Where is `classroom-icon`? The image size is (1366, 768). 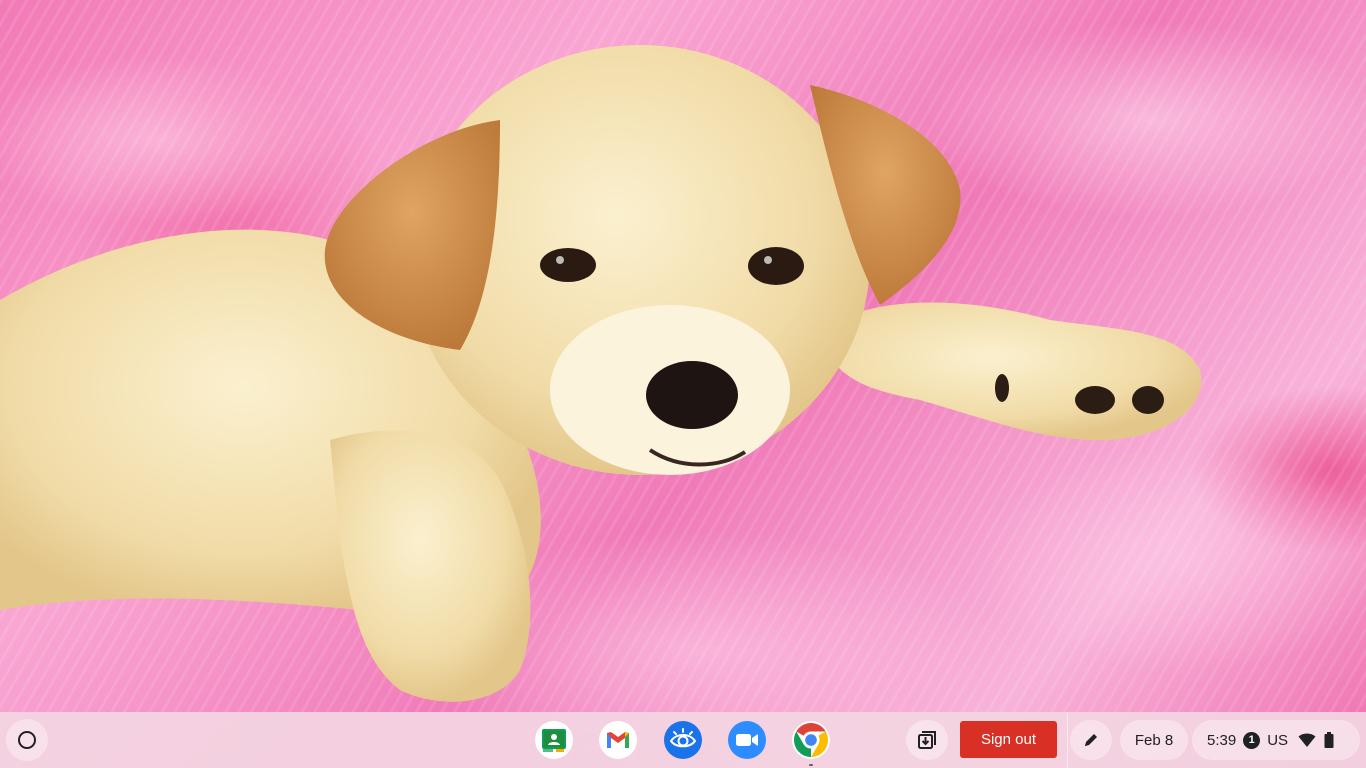
classroom-icon is located at coordinates (554, 740).